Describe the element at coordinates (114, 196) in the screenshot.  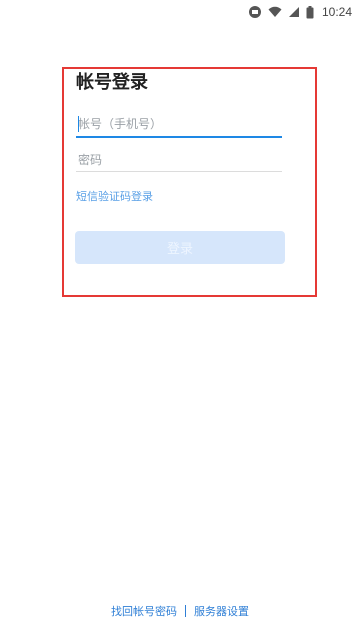
I see `sms-login-link: 短信验证码登录` at that location.